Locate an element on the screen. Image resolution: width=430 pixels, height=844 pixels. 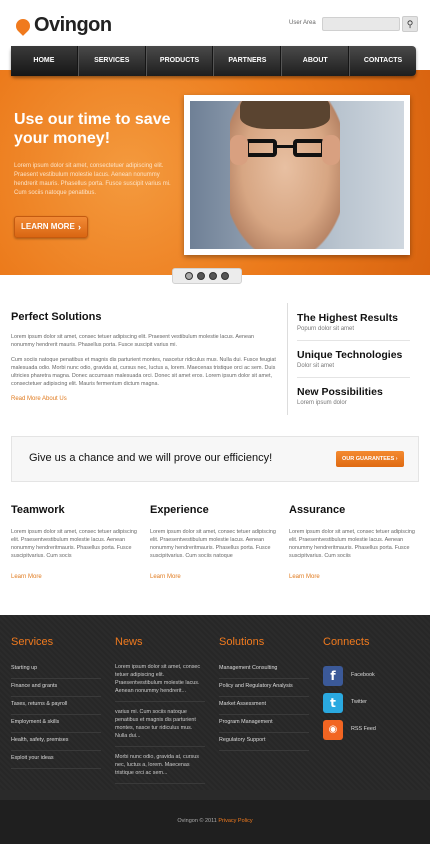
hero-photo-frame is located at coordinates (297, 175).